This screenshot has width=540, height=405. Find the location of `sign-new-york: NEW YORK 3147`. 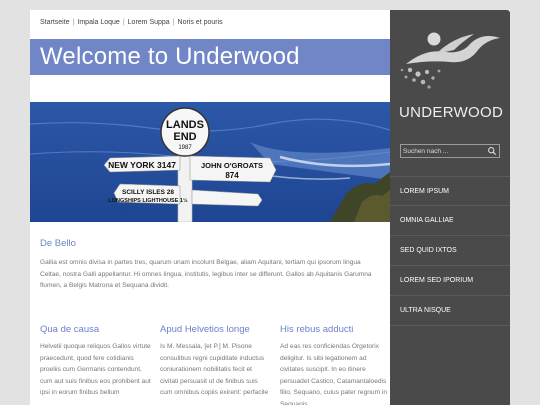

sign-new-york: NEW YORK 3147 is located at coordinates (142, 165).